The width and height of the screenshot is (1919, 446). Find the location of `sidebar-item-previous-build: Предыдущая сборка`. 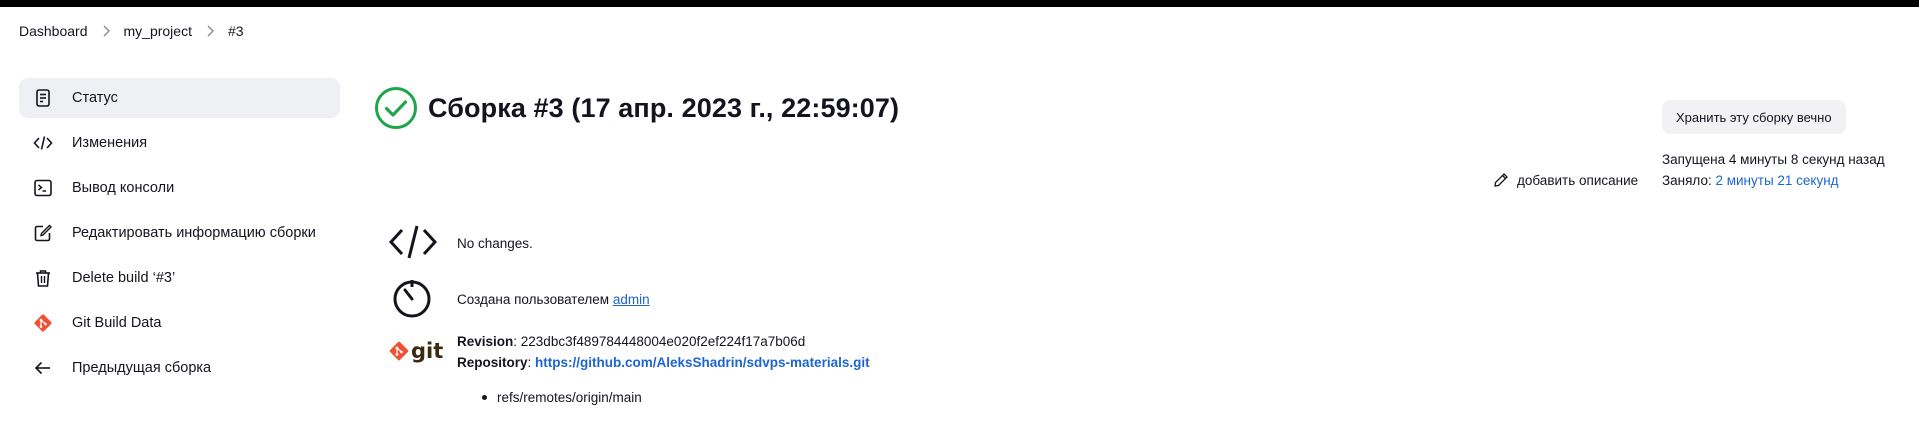

sidebar-item-previous-build: Предыдущая сборка is located at coordinates (179, 368).